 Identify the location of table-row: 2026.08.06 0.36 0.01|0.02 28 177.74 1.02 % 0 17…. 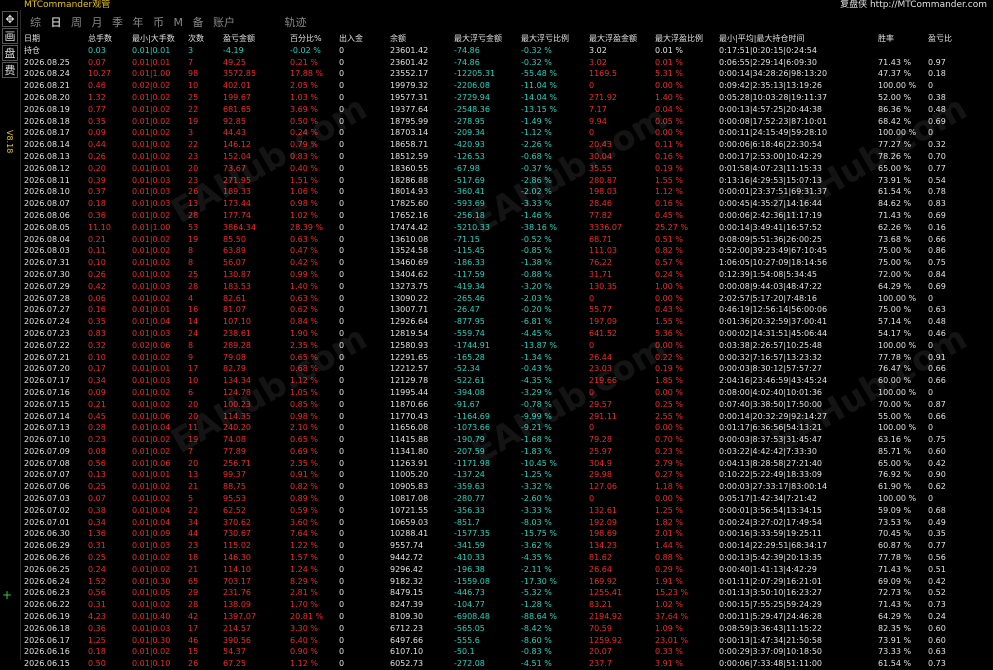
(504, 216).